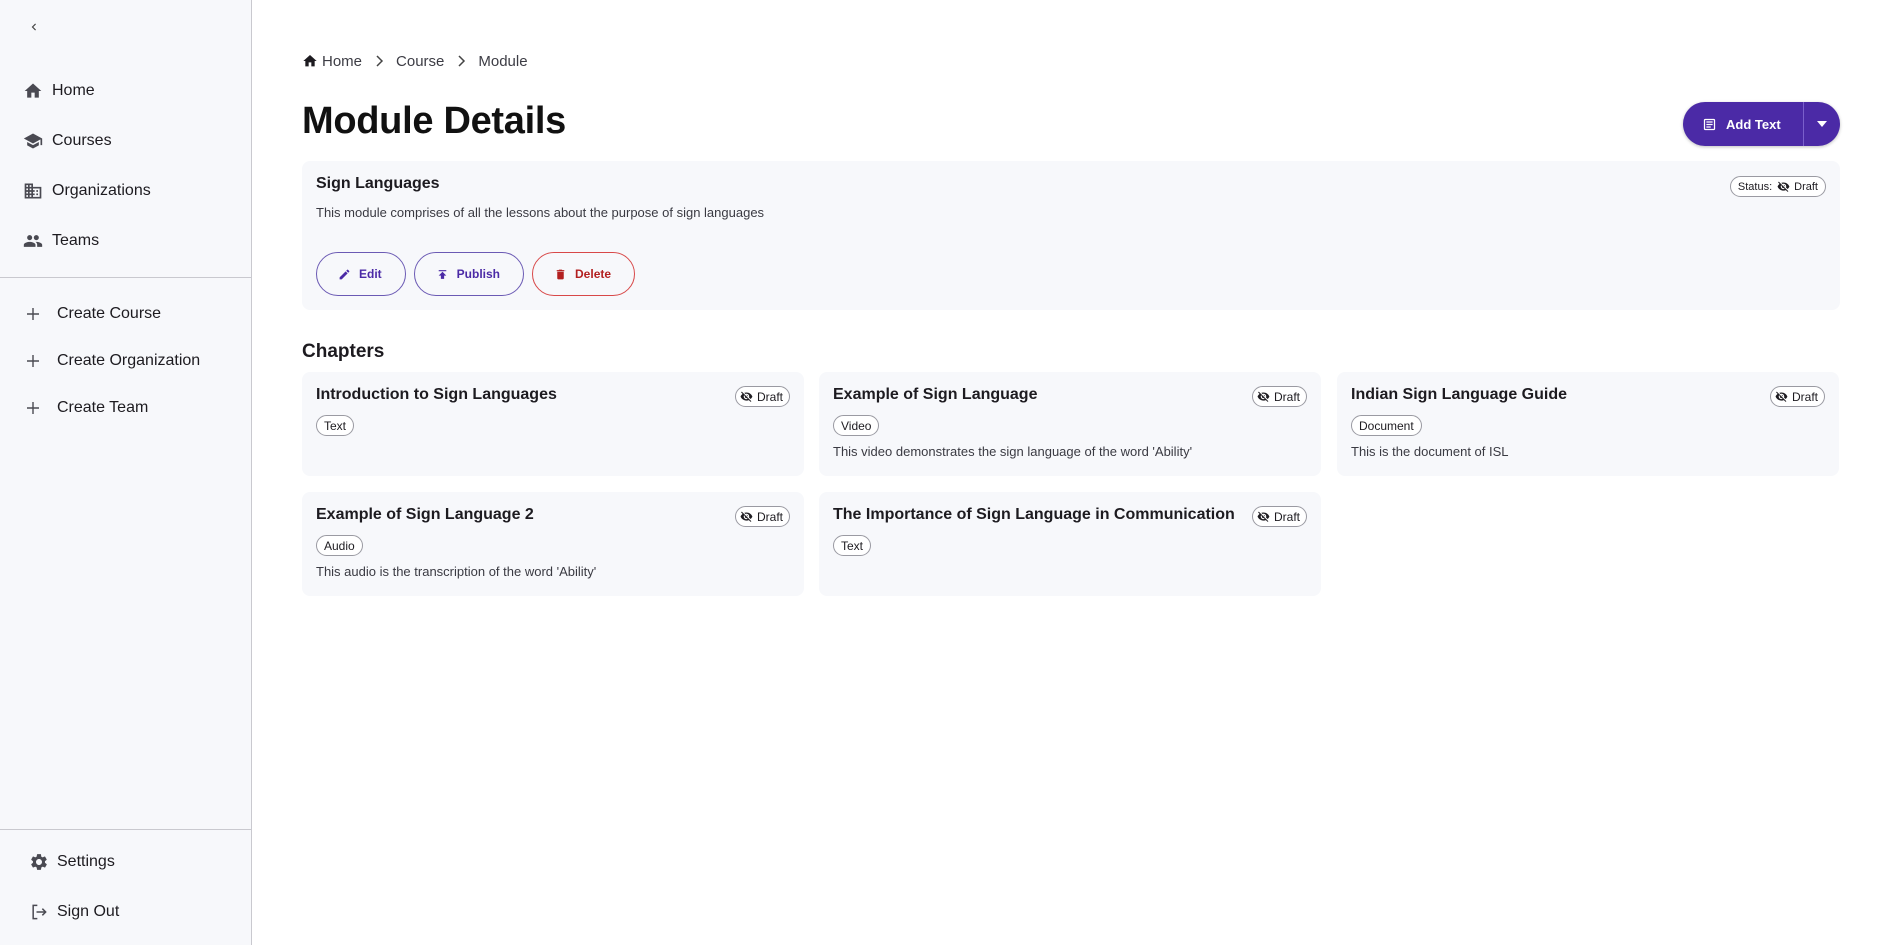  I want to click on edit-button: Edit, so click(361, 274).